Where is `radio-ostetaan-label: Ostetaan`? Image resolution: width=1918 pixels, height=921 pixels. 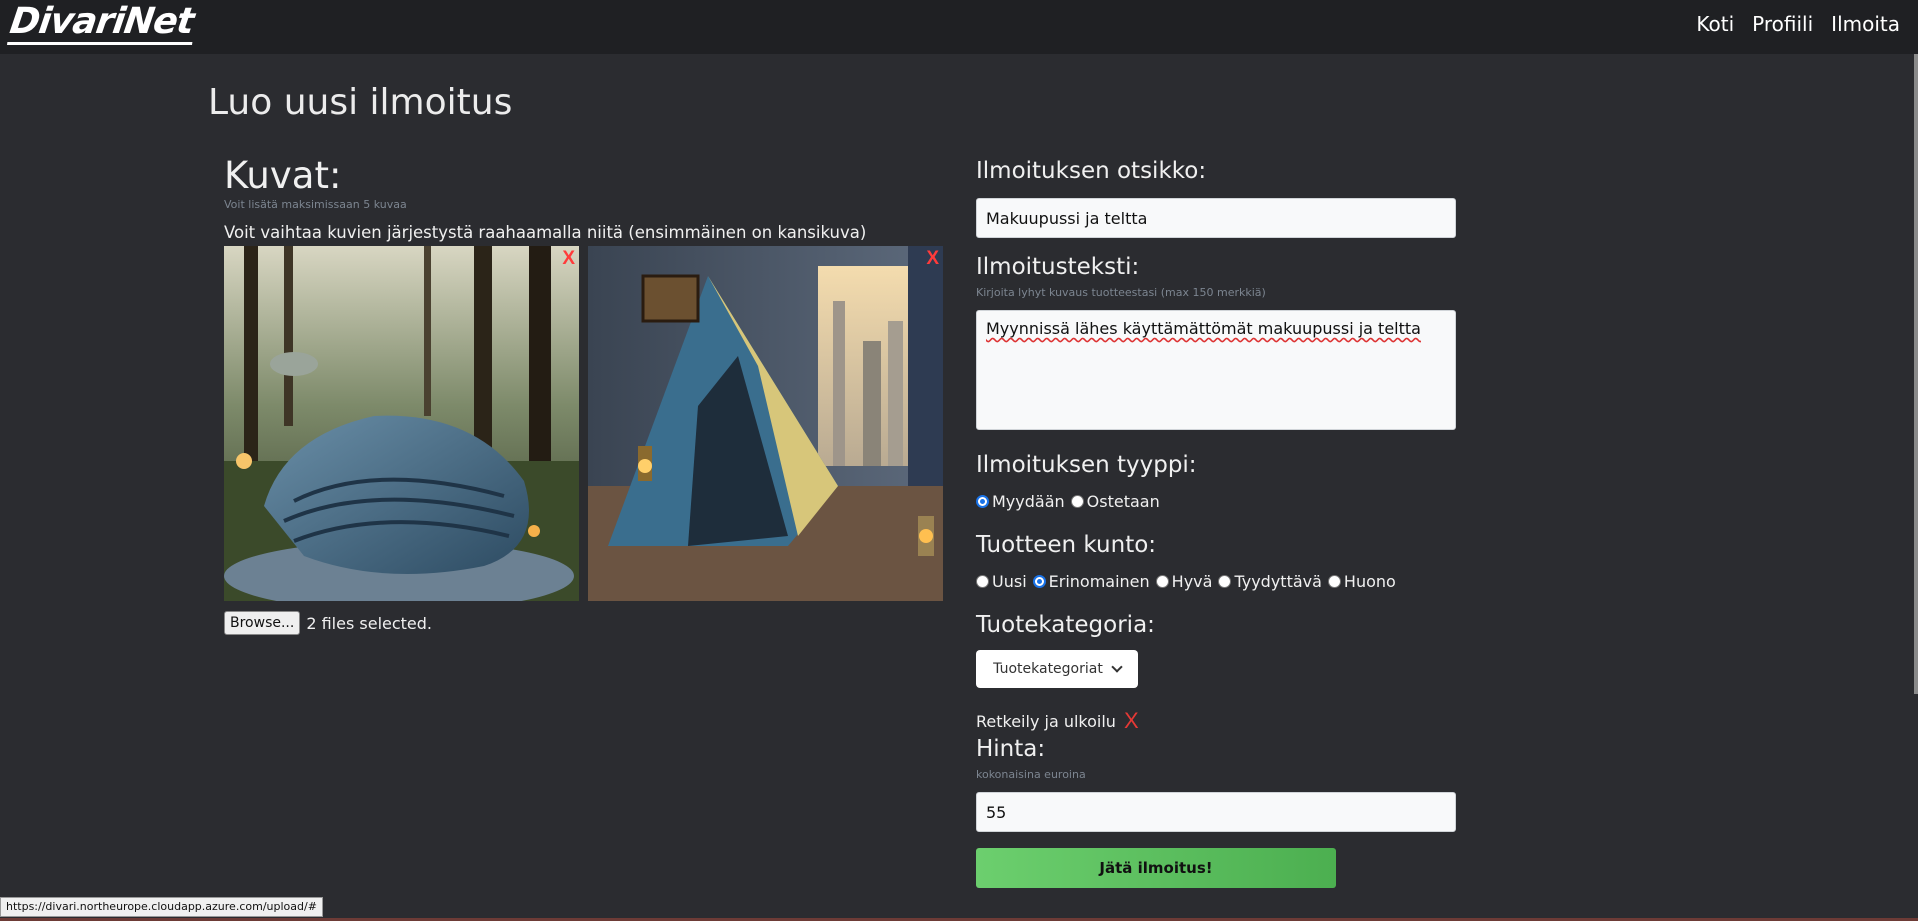
radio-ostetaan-label: Ostetaan is located at coordinates (1123, 501).